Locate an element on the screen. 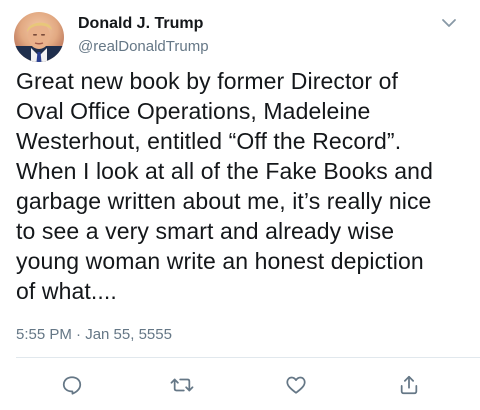 The width and height of the screenshot is (480, 410). tweet-timestamp: 5:55 PM · Jan 55, 5555 is located at coordinates (94, 335).